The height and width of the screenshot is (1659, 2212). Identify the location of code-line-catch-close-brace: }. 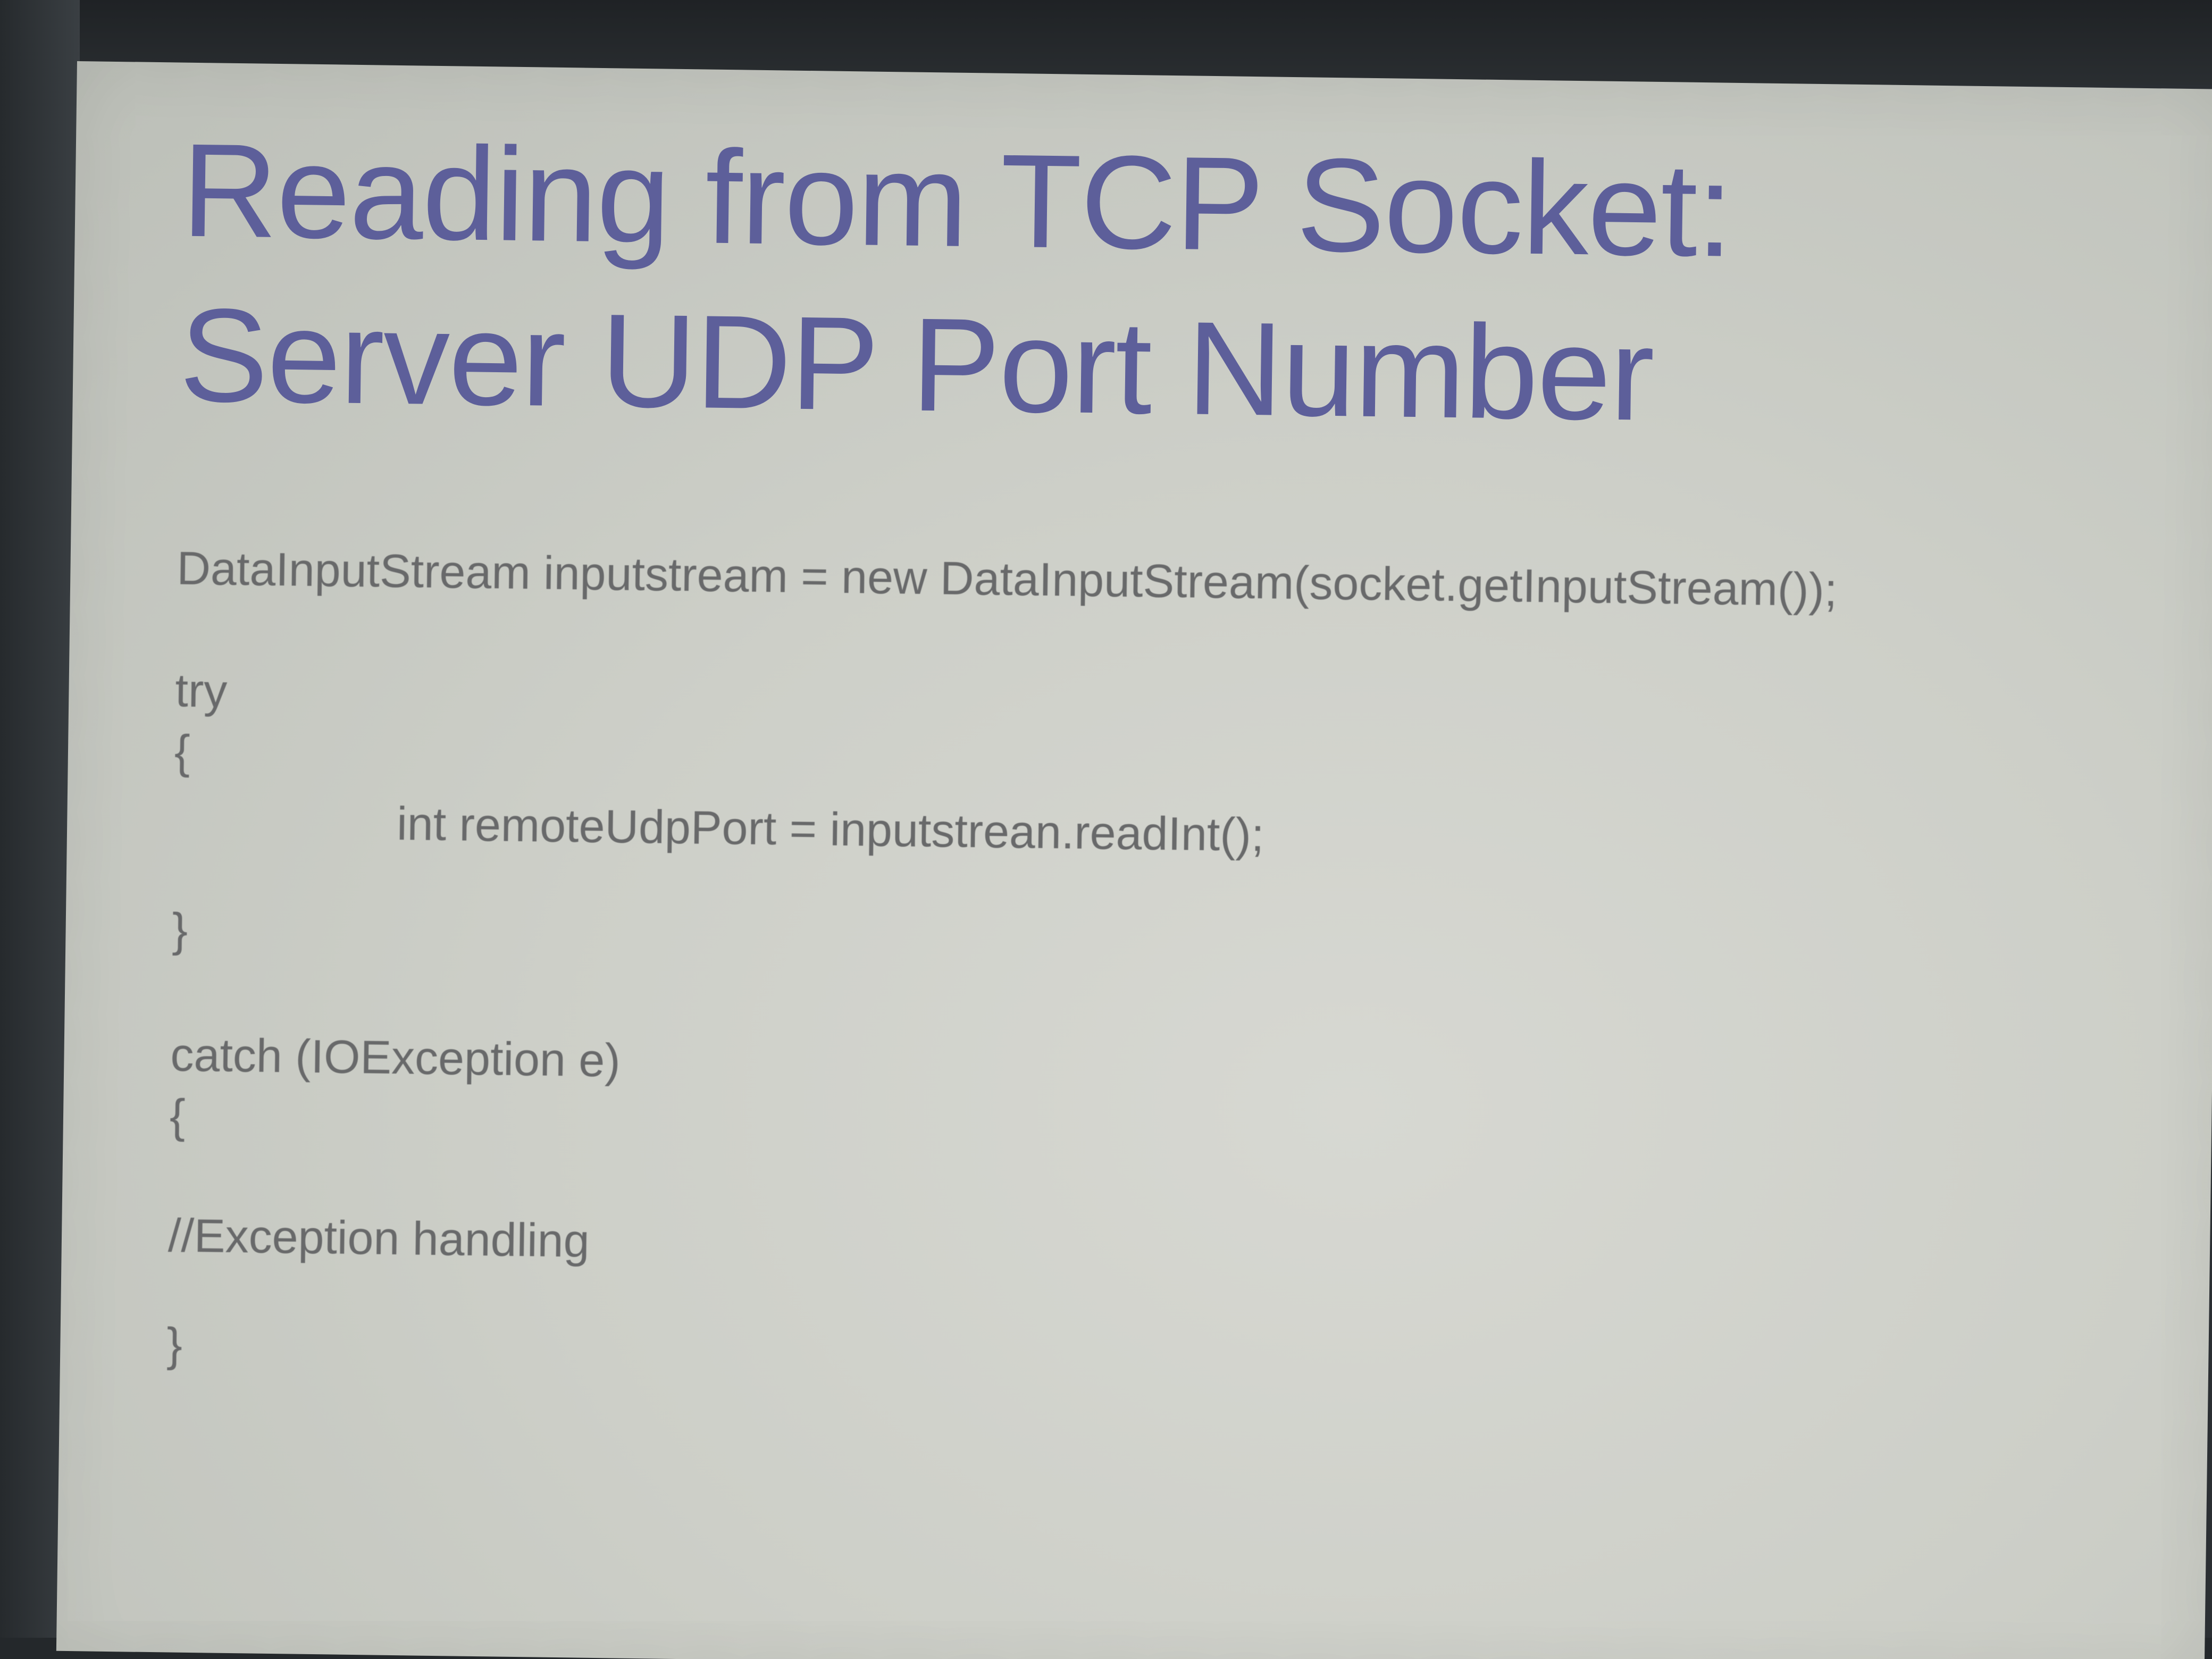
(174, 1344).